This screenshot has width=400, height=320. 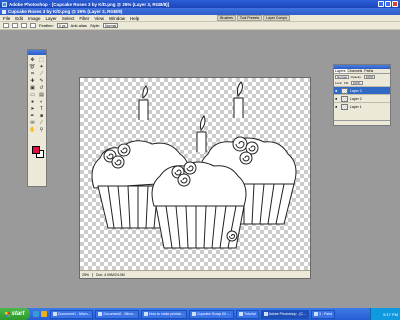 What do you see at coordinates (68, 18) in the screenshot?
I see `menu-select: Select` at bounding box center [68, 18].